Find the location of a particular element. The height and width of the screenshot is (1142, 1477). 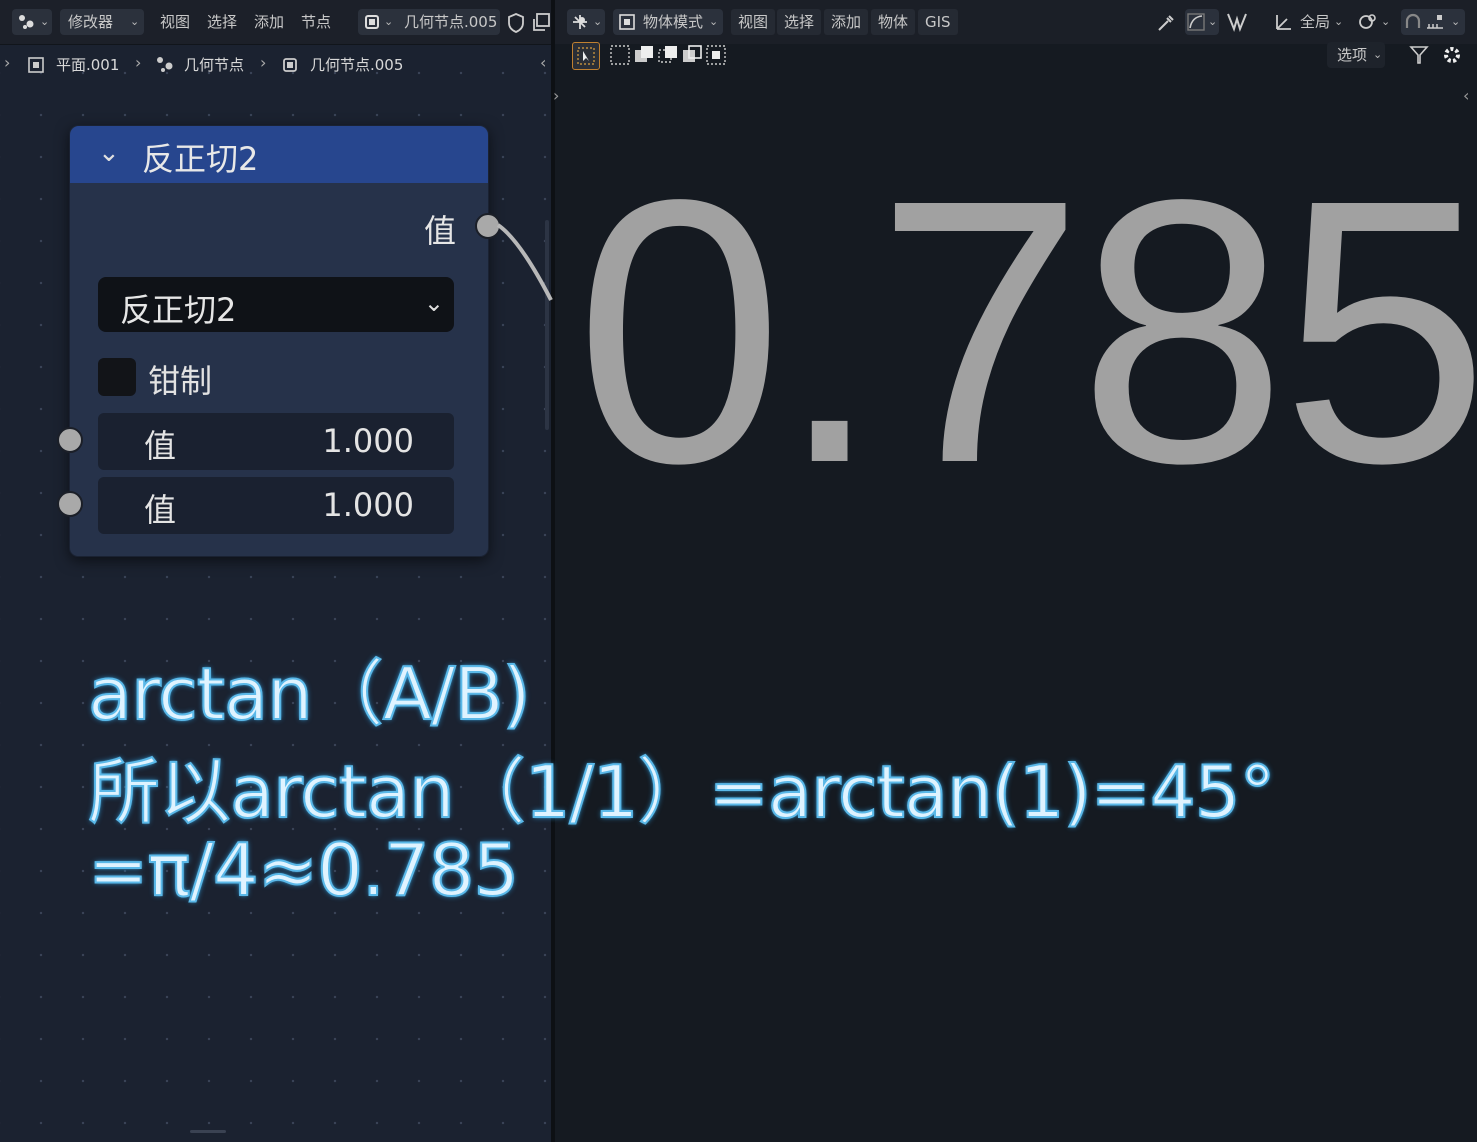

node-header: ⌄ 反正切2 is located at coordinates (279, 154).